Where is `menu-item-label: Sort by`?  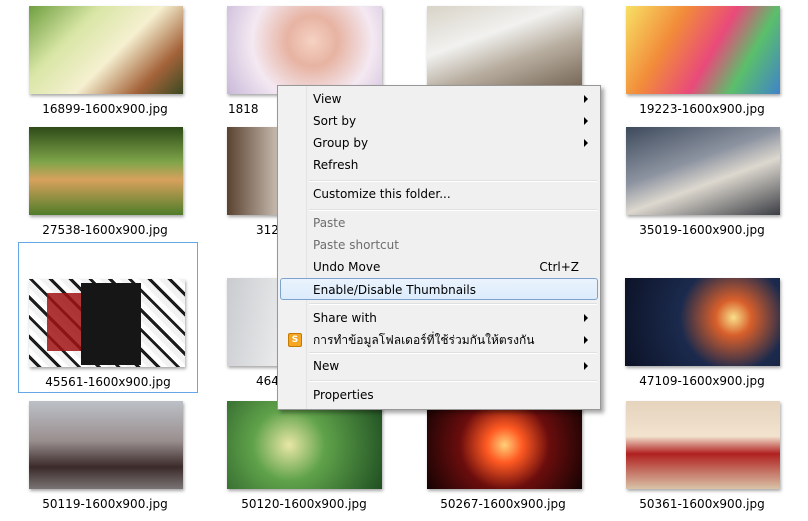
menu-item-label: Sort by is located at coordinates (335, 121).